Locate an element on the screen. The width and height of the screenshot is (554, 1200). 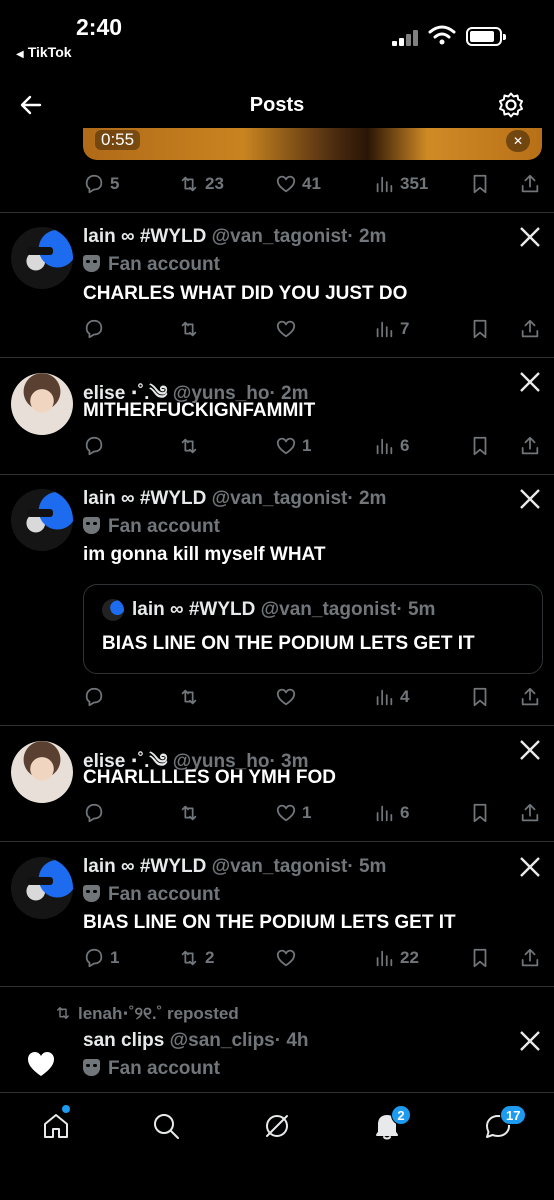
reply-button: 1 is located at coordinates (101, 958).